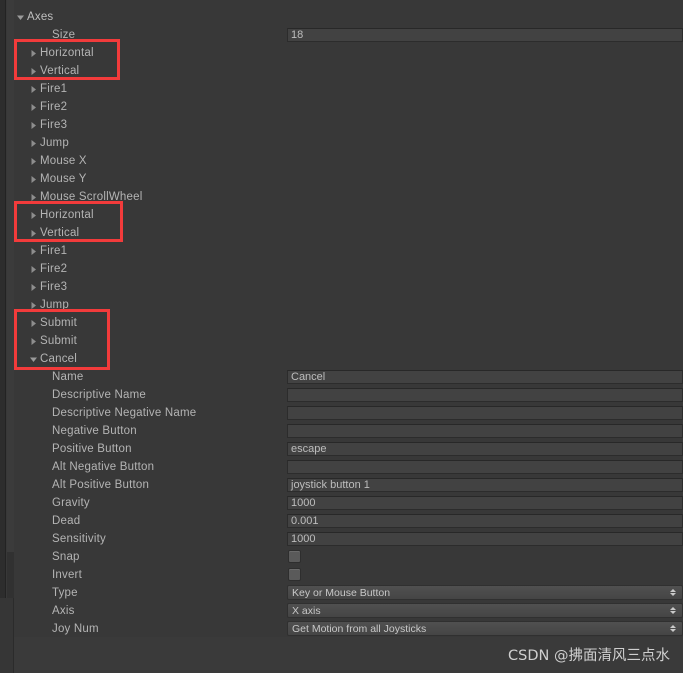 The width and height of the screenshot is (683, 673). Describe the element at coordinates (294, 574) in the screenshot. I see `invert-checkbox` at that location.